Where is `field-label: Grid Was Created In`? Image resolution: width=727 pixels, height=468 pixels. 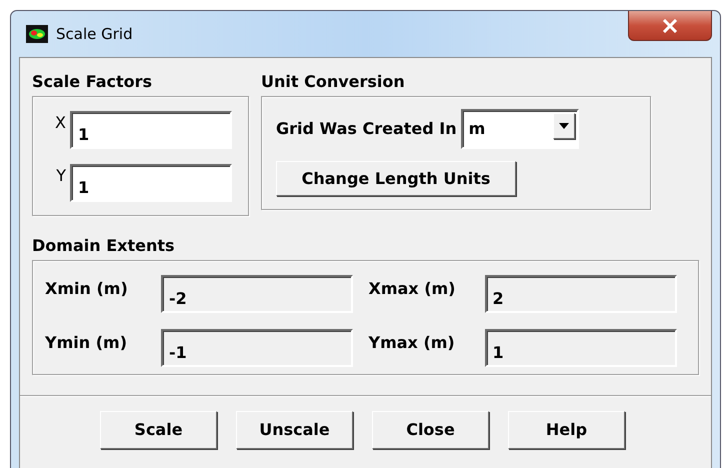
field-label: Grid Was Created In is located at coordinates (366, 129).